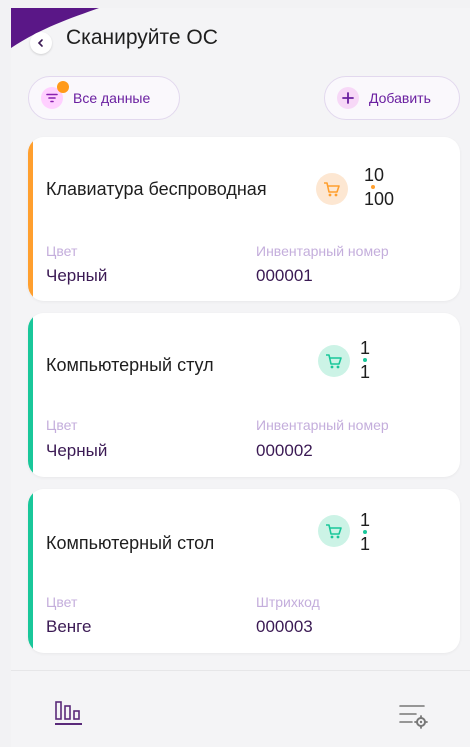  What do you see at coordinates (63, 87) in the screenshot?
I see `notification-dot` at bounding box center [63, 87].